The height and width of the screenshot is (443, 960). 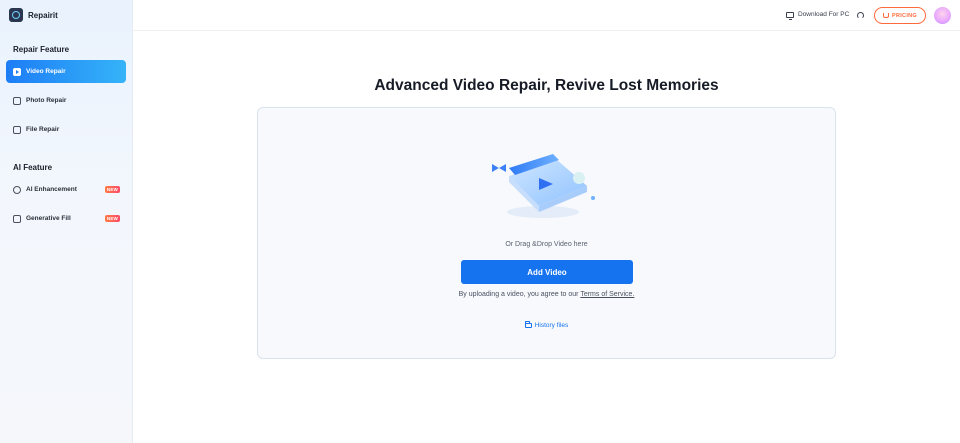 What do you see at coordinates (66, 129) in the screenshot?
I see `sidebar-item-file-repair: File Repair` at bounding box center [66, 129].